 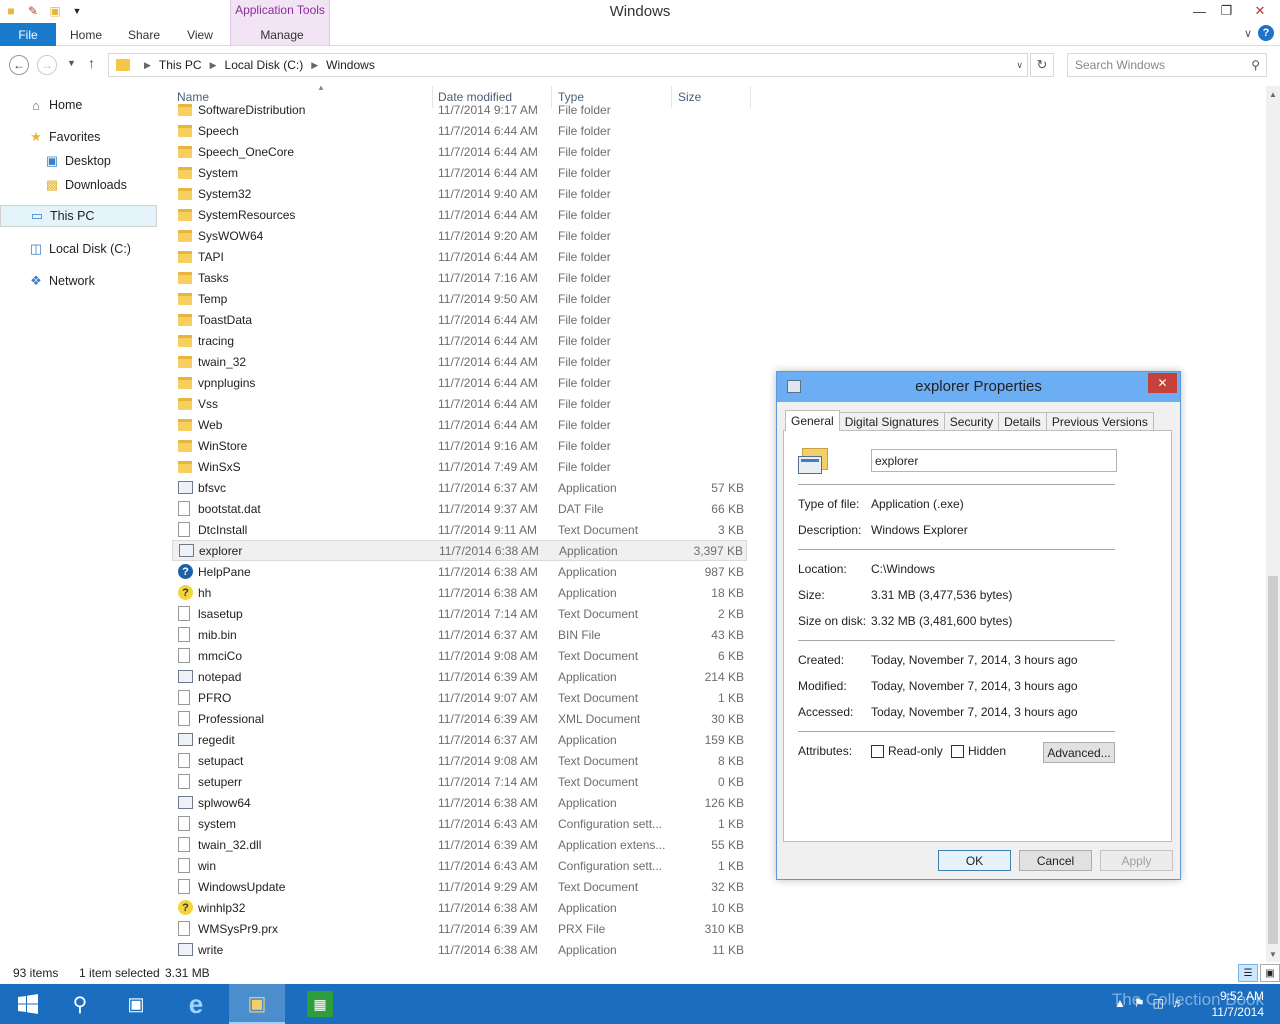 What do you see at coordinates (200, 34) in the screenshot?
I see `tab-view: View` at bounding box center [200, 34].